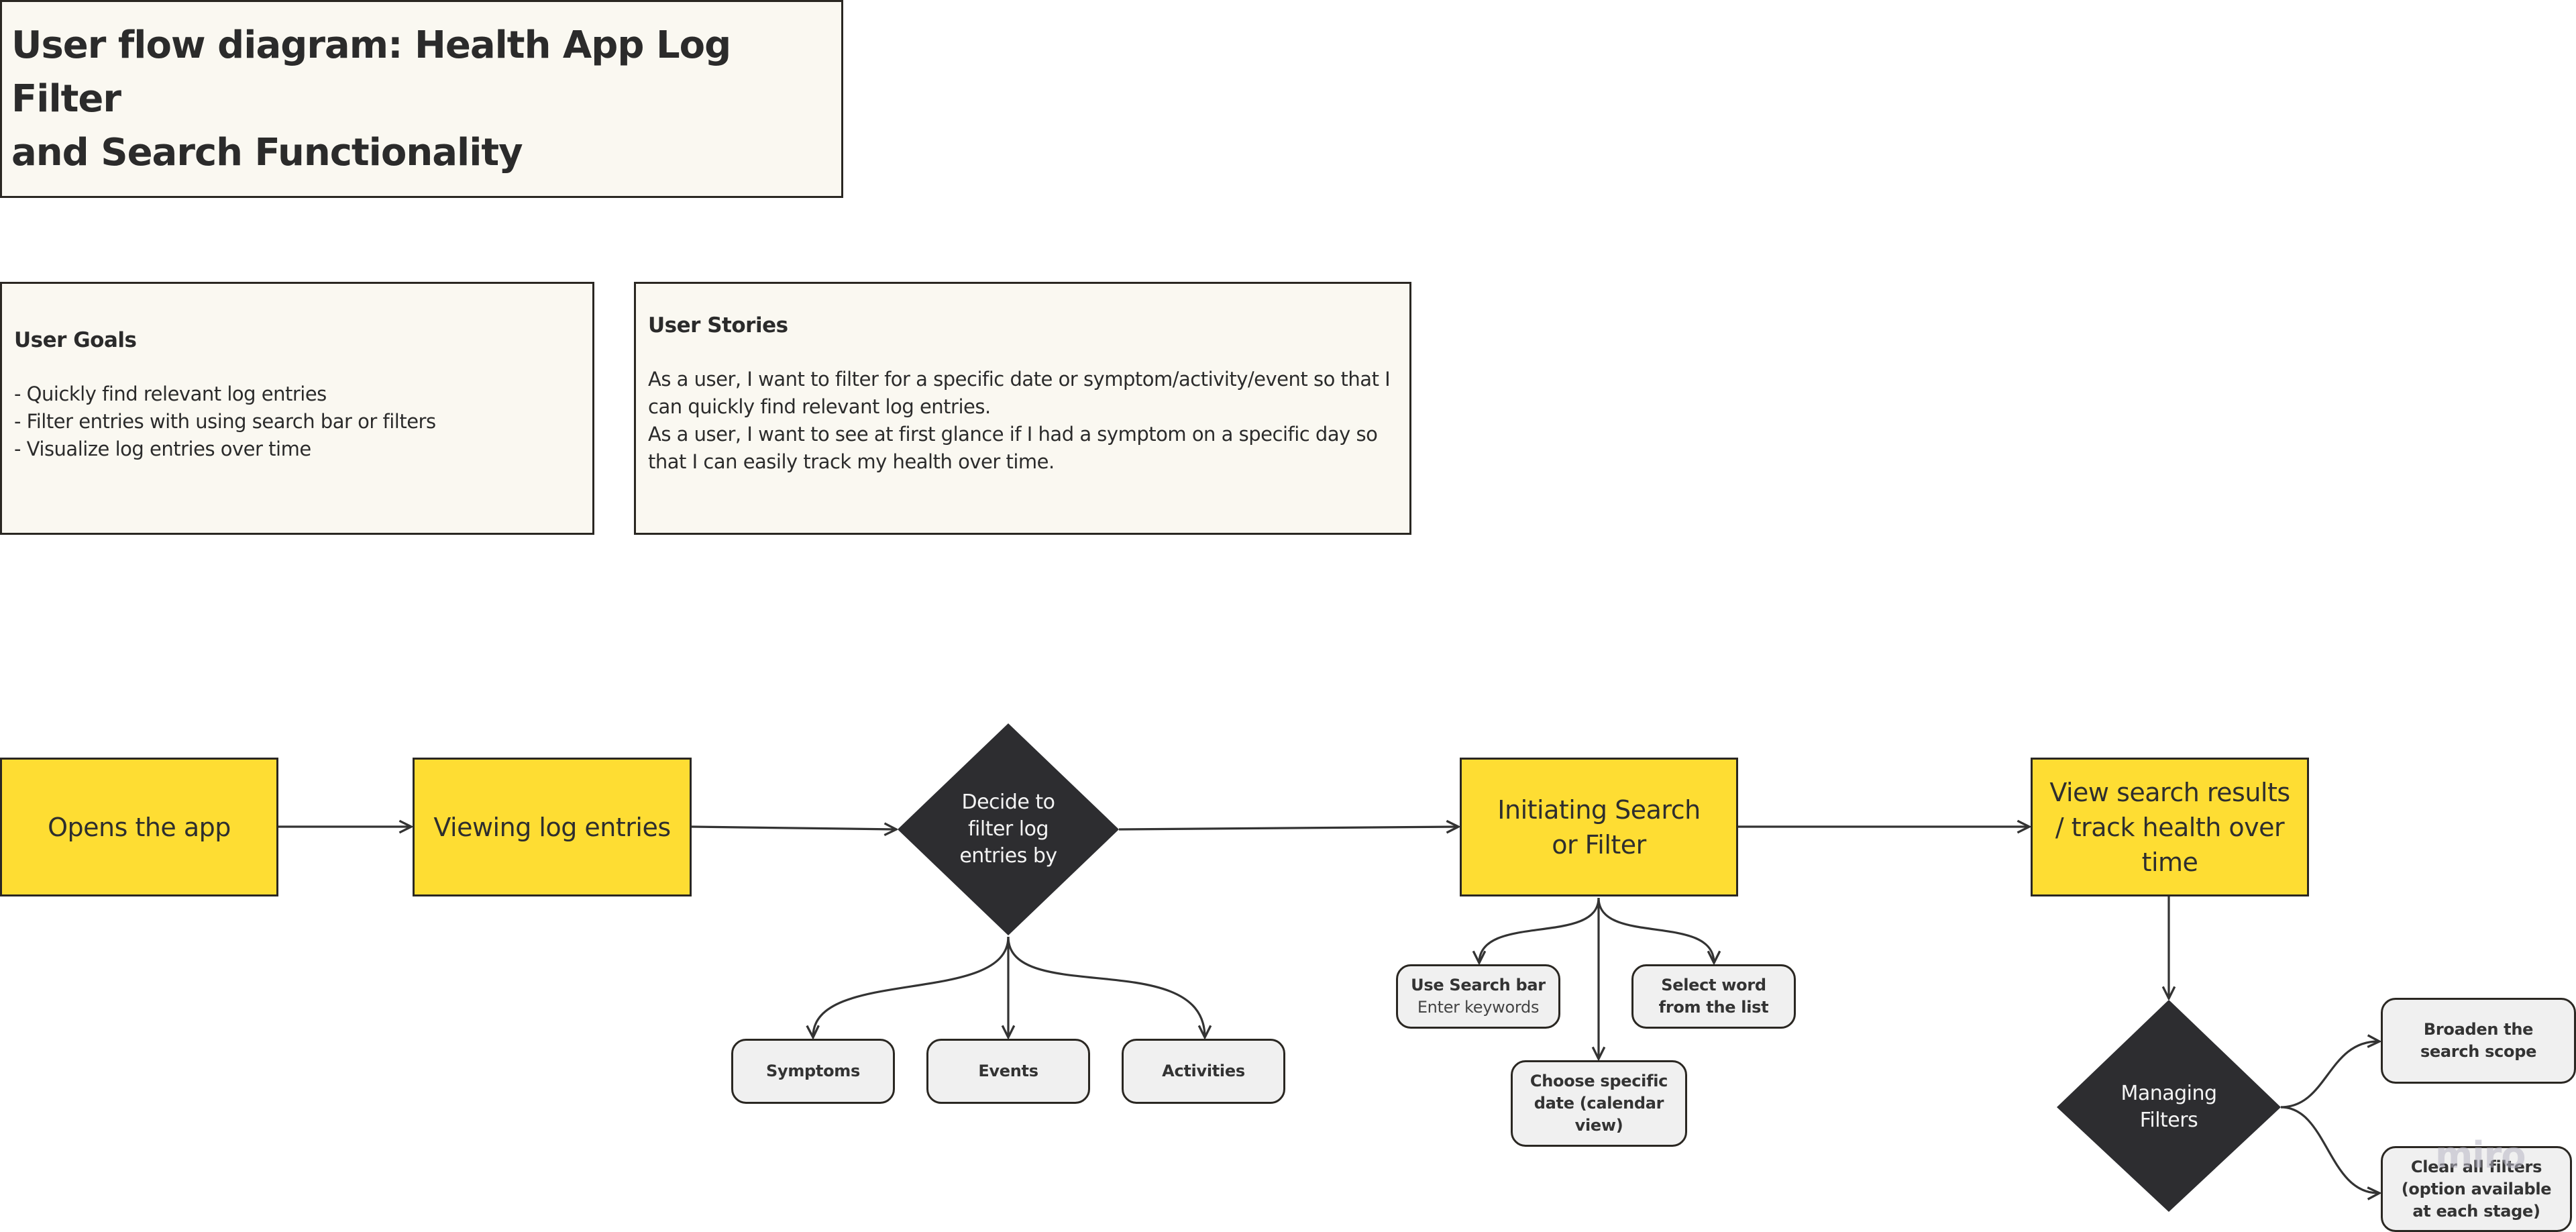 The width and height of the screenshot is (2576, 1232). Describe the element at coordinates (1655, 930) in the screenshot. I see `arrow-initiating-to-selectword` at that location.